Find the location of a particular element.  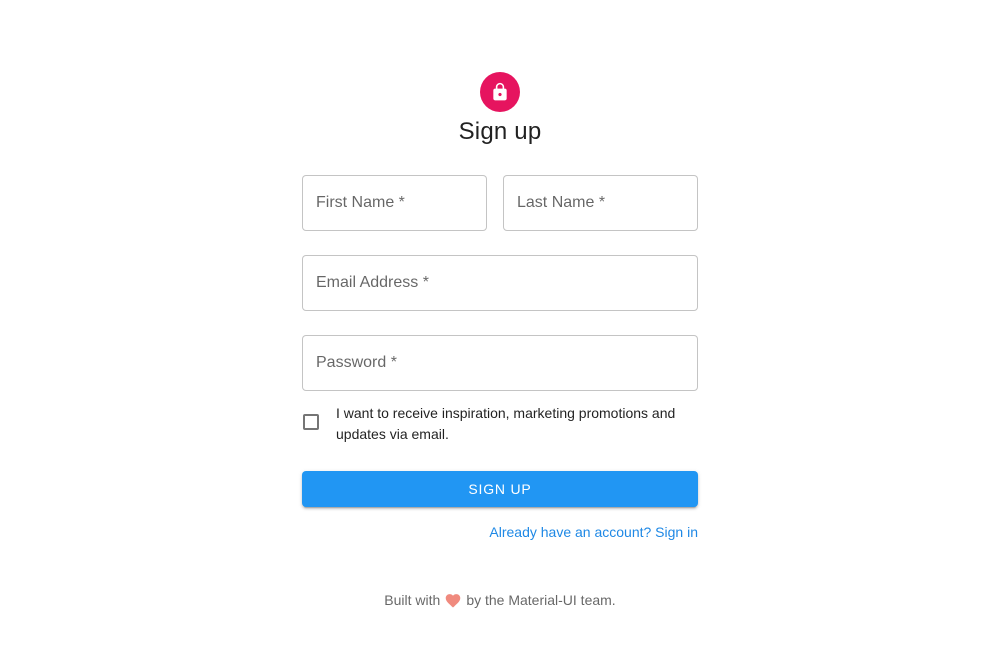

sign-in-link: Already have an account? Sign in is located at coordinates (593, 532).